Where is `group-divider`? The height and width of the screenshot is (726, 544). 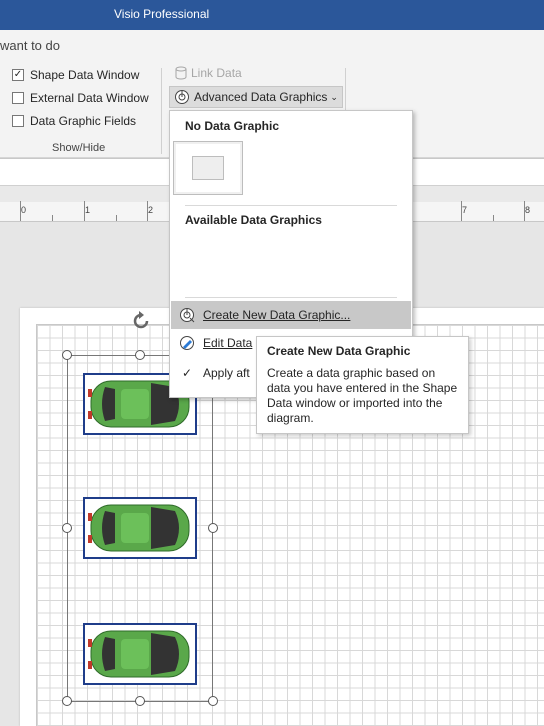
group-divider is located at coordinates (161, 111).